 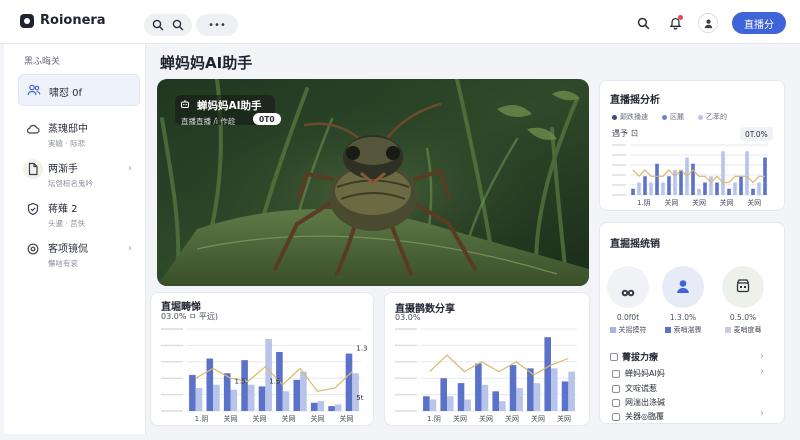 I want to click on more-icon: •••, so click(x=217, y=25).